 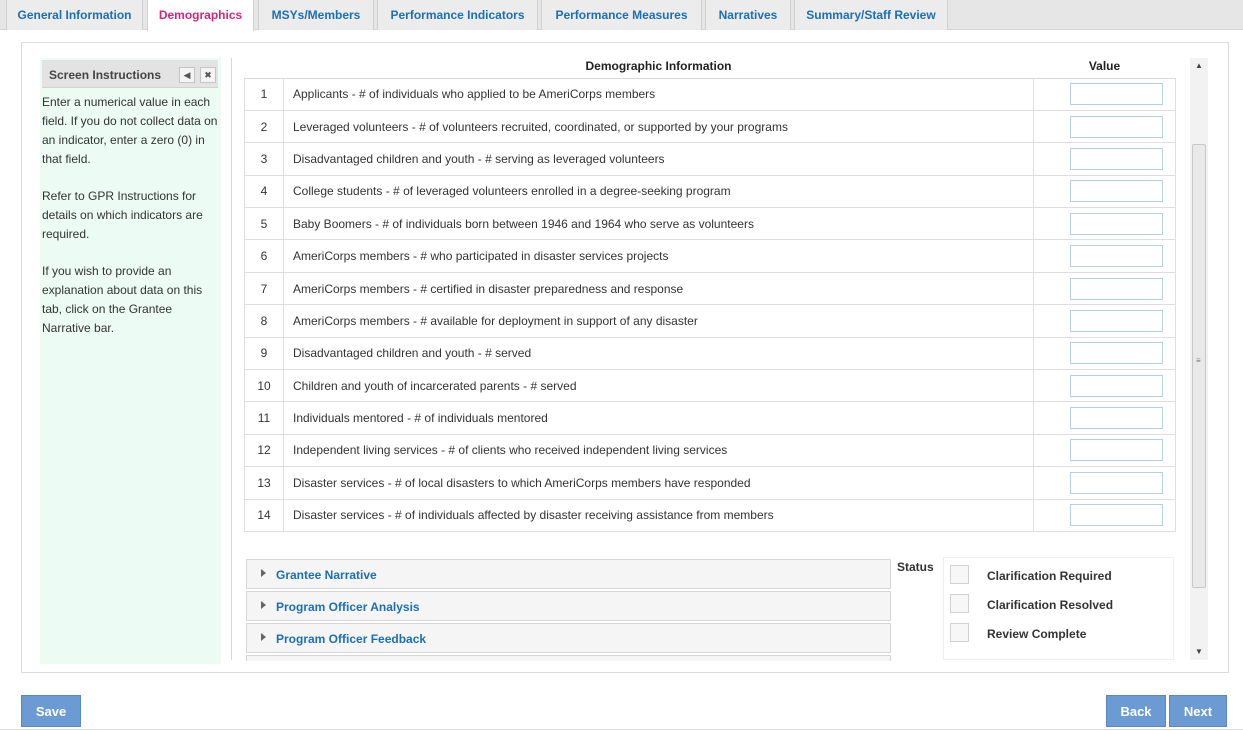 What do you see at coordinates (1198, 711) in the screenshot?
I see `next-button: Next` at bounding box center [1198, 711].